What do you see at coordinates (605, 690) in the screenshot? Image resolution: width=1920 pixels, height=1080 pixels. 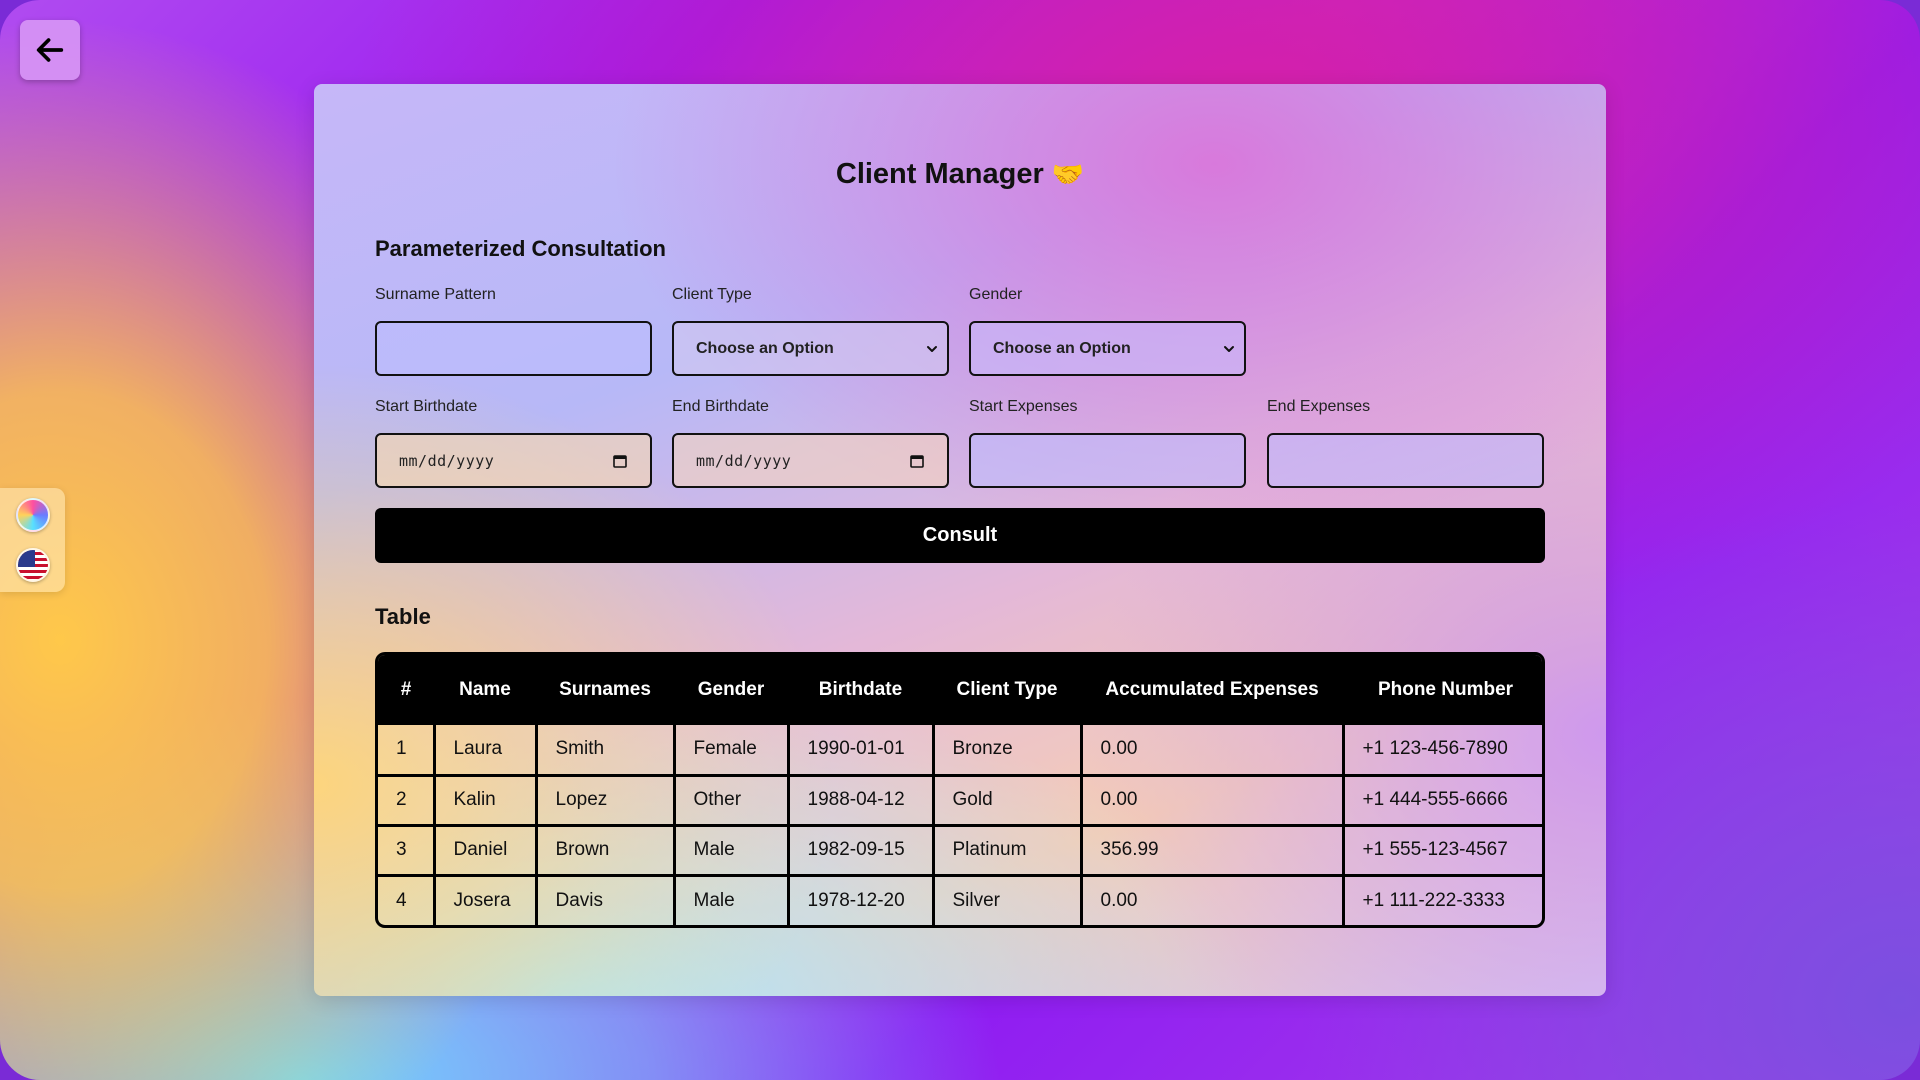 I see `column-header: Surnames` at bounding box center [605, 690].